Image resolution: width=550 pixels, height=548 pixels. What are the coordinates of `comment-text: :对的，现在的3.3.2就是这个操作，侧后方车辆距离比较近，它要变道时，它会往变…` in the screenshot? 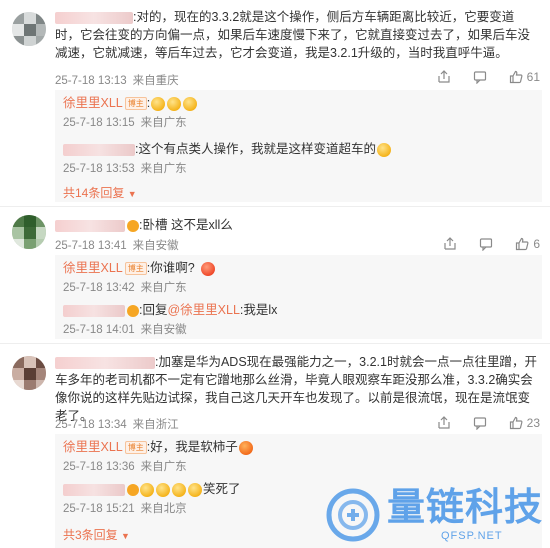 It's located at (293, 35).